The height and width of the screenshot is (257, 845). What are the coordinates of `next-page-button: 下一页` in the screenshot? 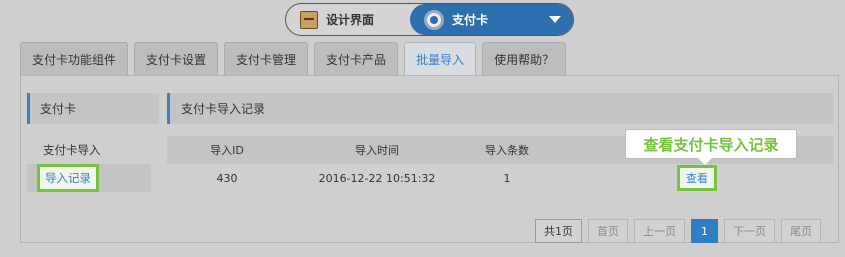 It's located at (749, 231).